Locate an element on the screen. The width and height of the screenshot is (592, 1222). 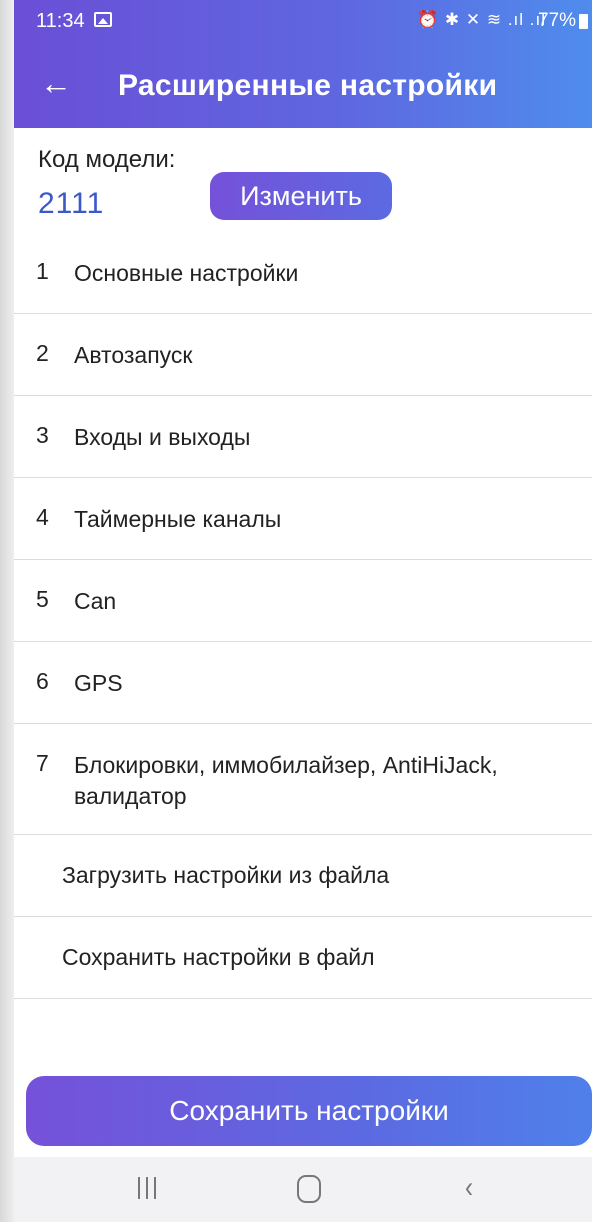
menu-item-number: 7 is located at coordinates (42, 763).